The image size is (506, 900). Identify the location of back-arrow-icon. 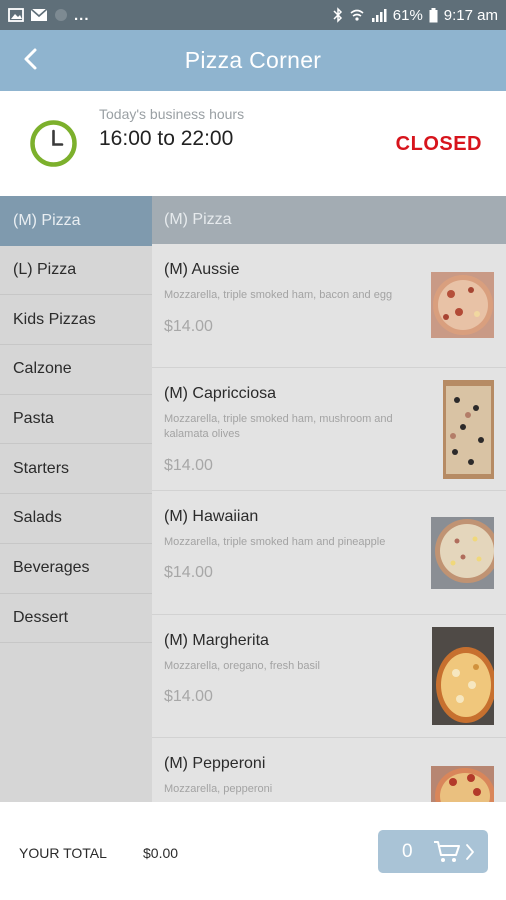
(31, 61).